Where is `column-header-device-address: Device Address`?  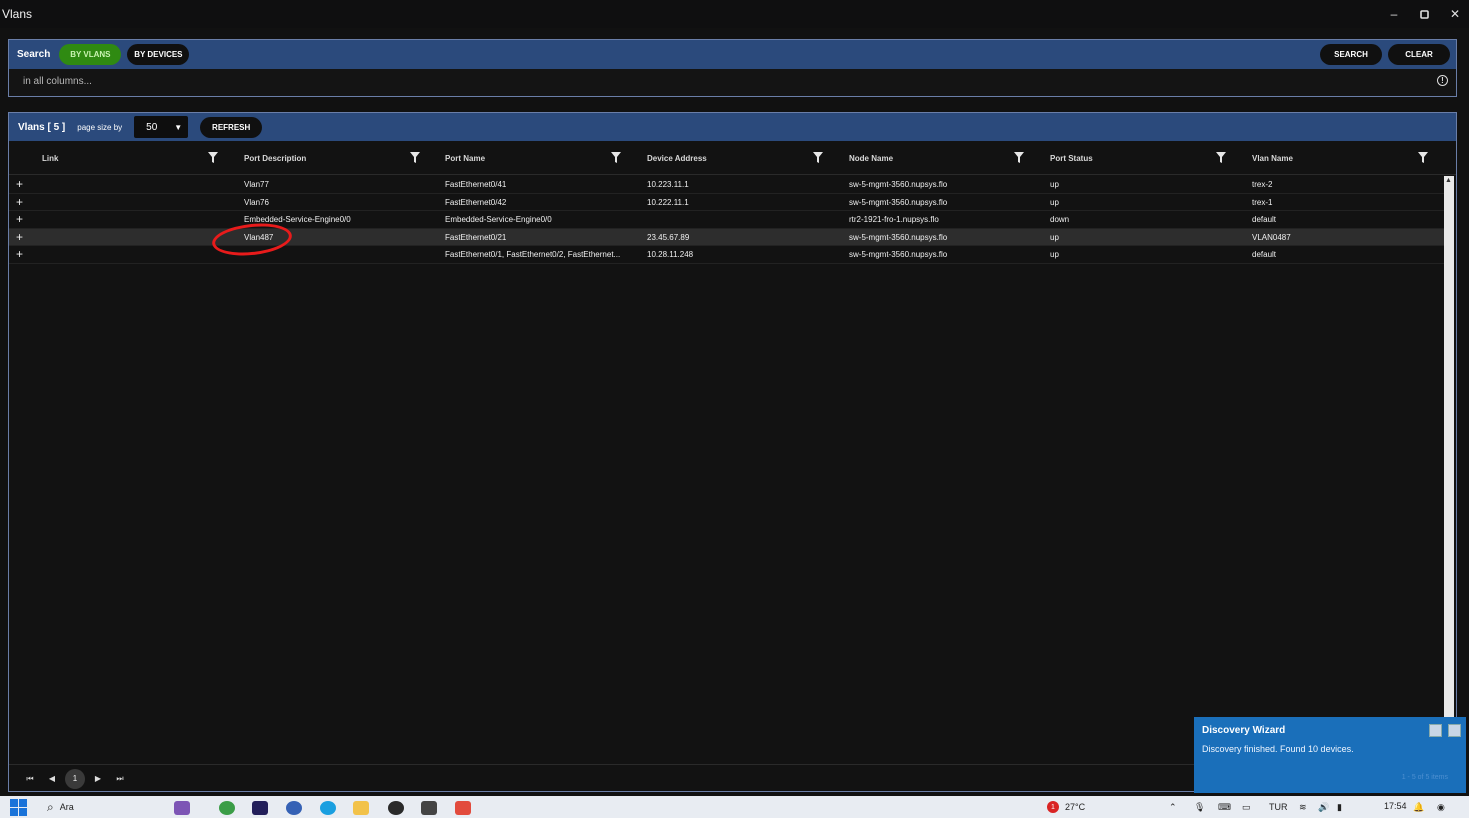
column-header-device-address: Device Address is located at coordinates (677, 158).